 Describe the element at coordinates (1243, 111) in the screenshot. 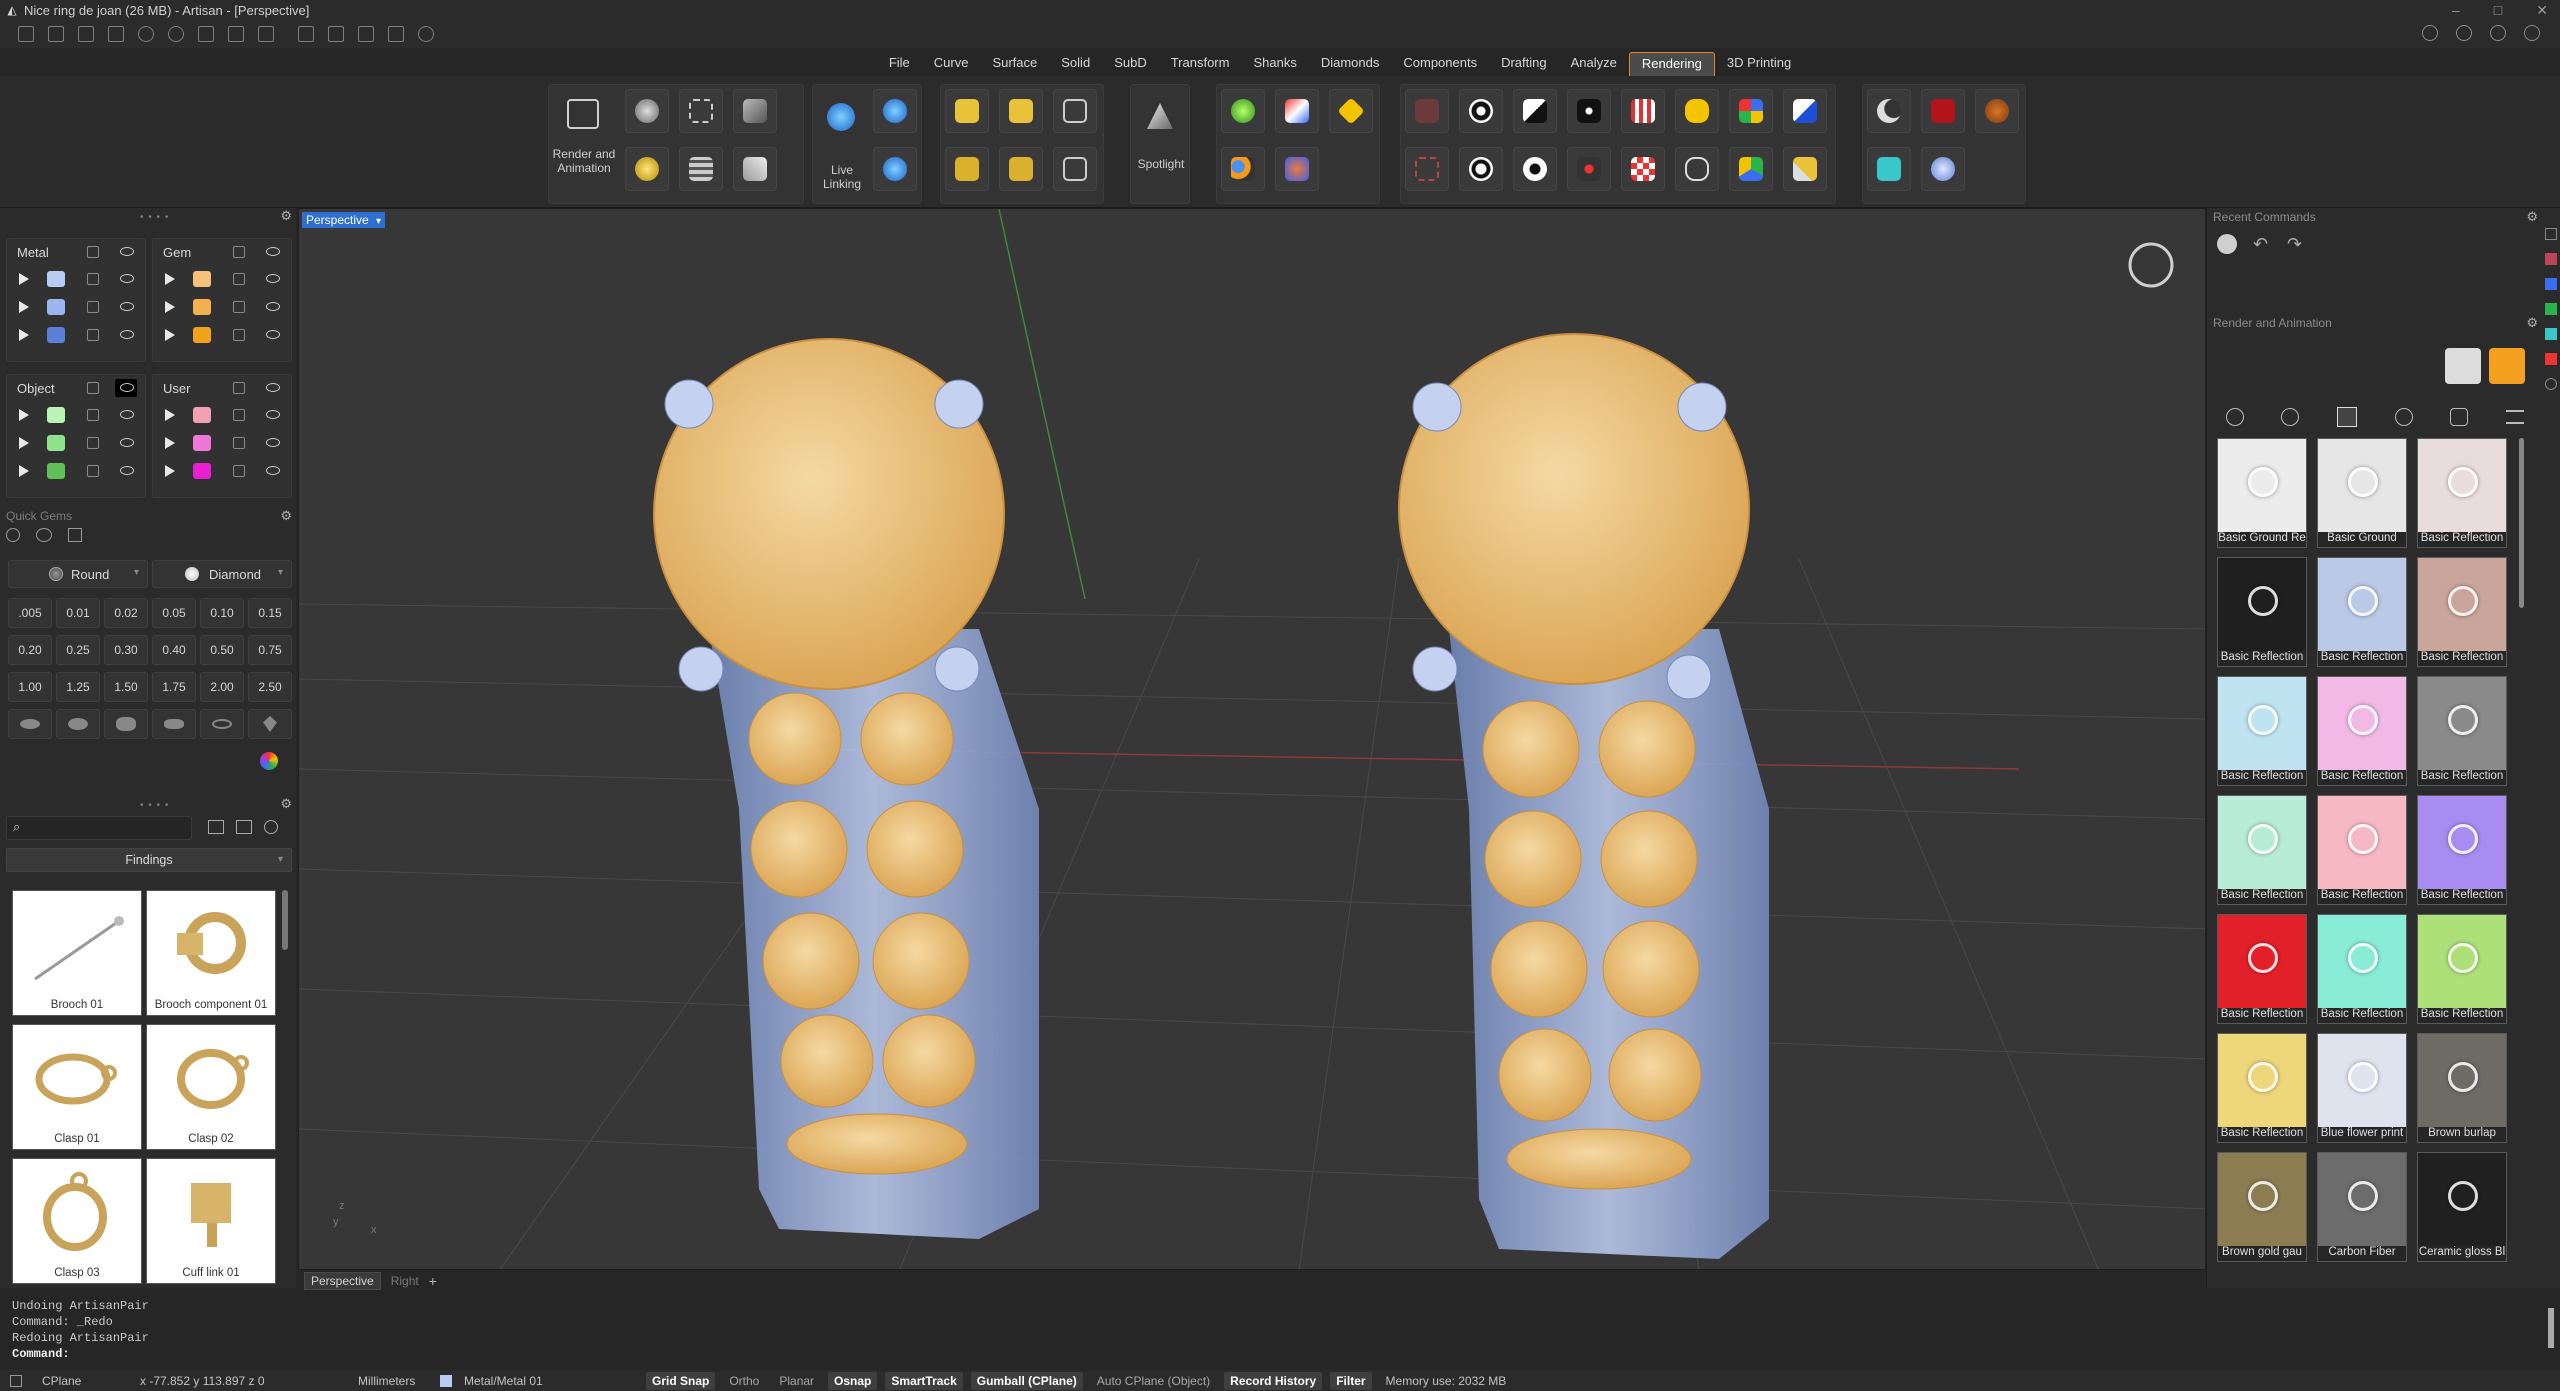

I see `material-green-button` at that location.